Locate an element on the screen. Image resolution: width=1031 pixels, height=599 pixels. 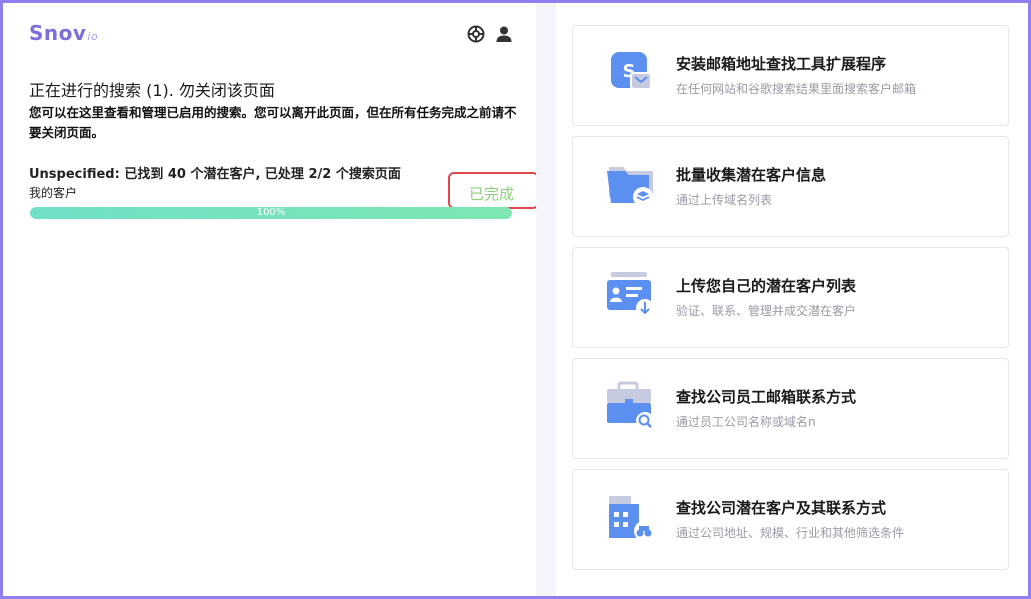
contact-card-upload-icon is located at coordinates (631, 298).